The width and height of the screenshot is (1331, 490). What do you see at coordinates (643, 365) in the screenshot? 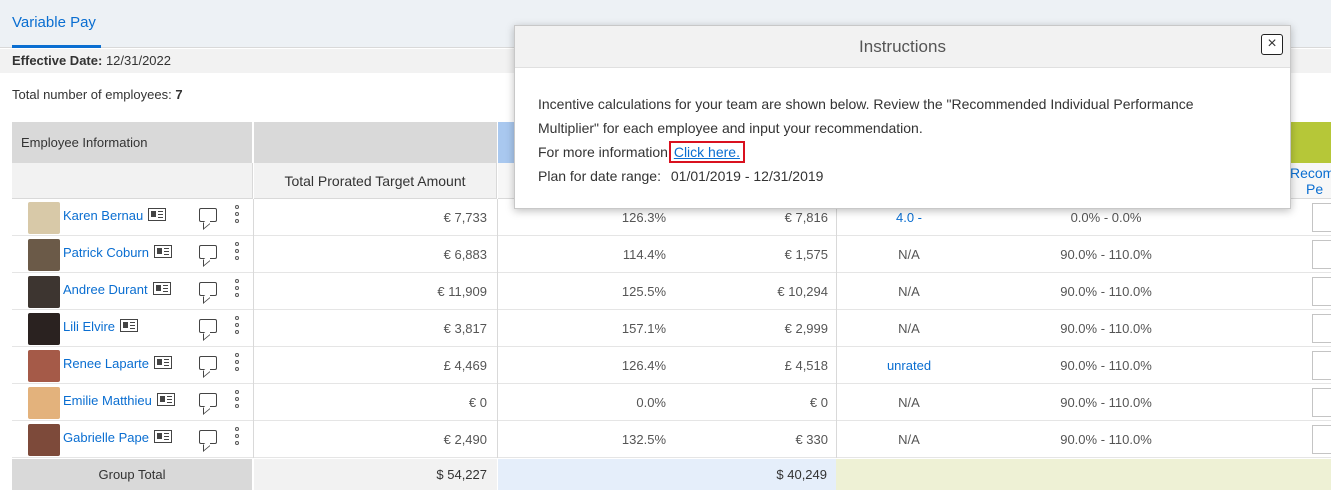
I see `achievement-percent: 126.4%` at bounding box center [643, 365].